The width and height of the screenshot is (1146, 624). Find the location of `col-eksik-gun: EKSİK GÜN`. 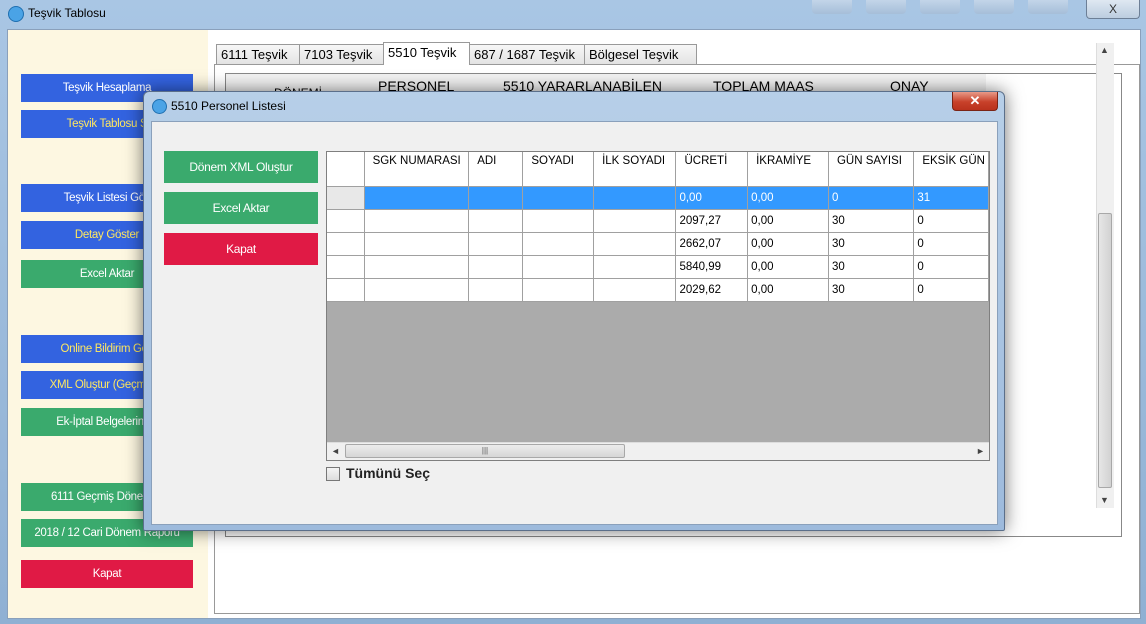

col-eksik-gun: EKSİK GÜN is located at coordinates (951, 169).